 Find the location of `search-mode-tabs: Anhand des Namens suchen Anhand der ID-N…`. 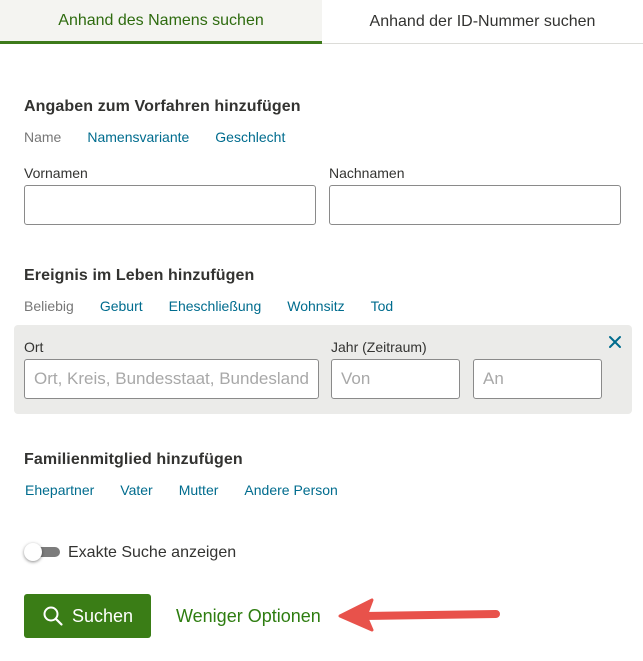

search-mode-tabs: Anhand des Namens suchen Anhand der ID-N… is located at coordinates (321, 22).